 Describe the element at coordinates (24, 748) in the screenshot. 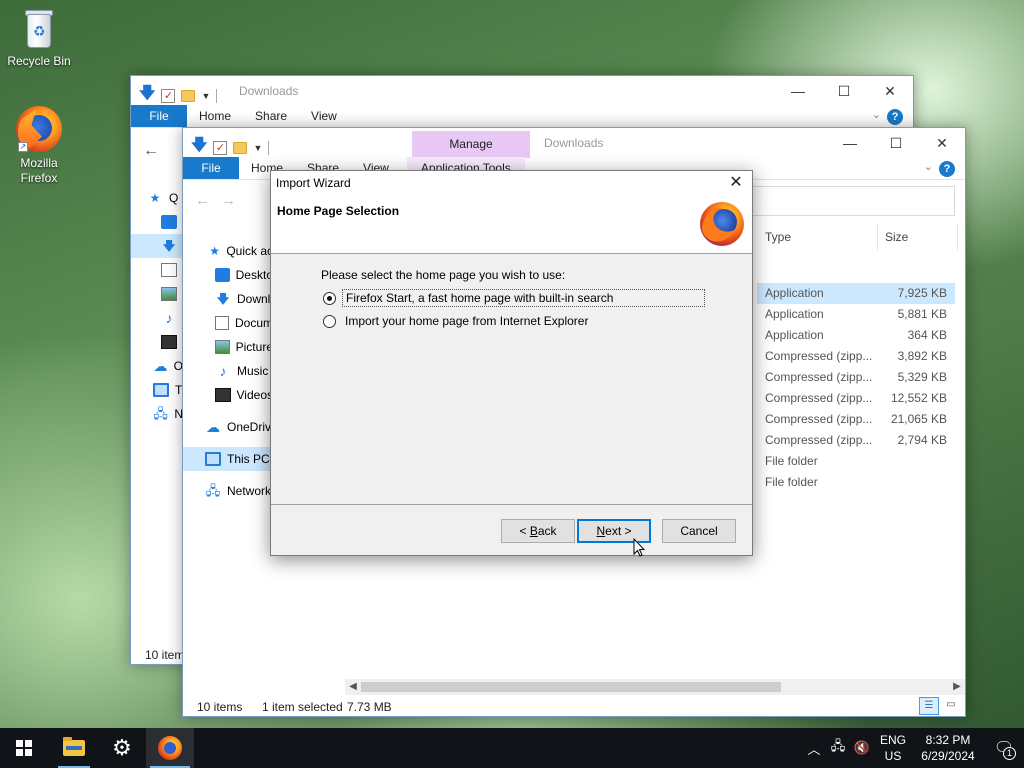

I see `start-button` at that location.